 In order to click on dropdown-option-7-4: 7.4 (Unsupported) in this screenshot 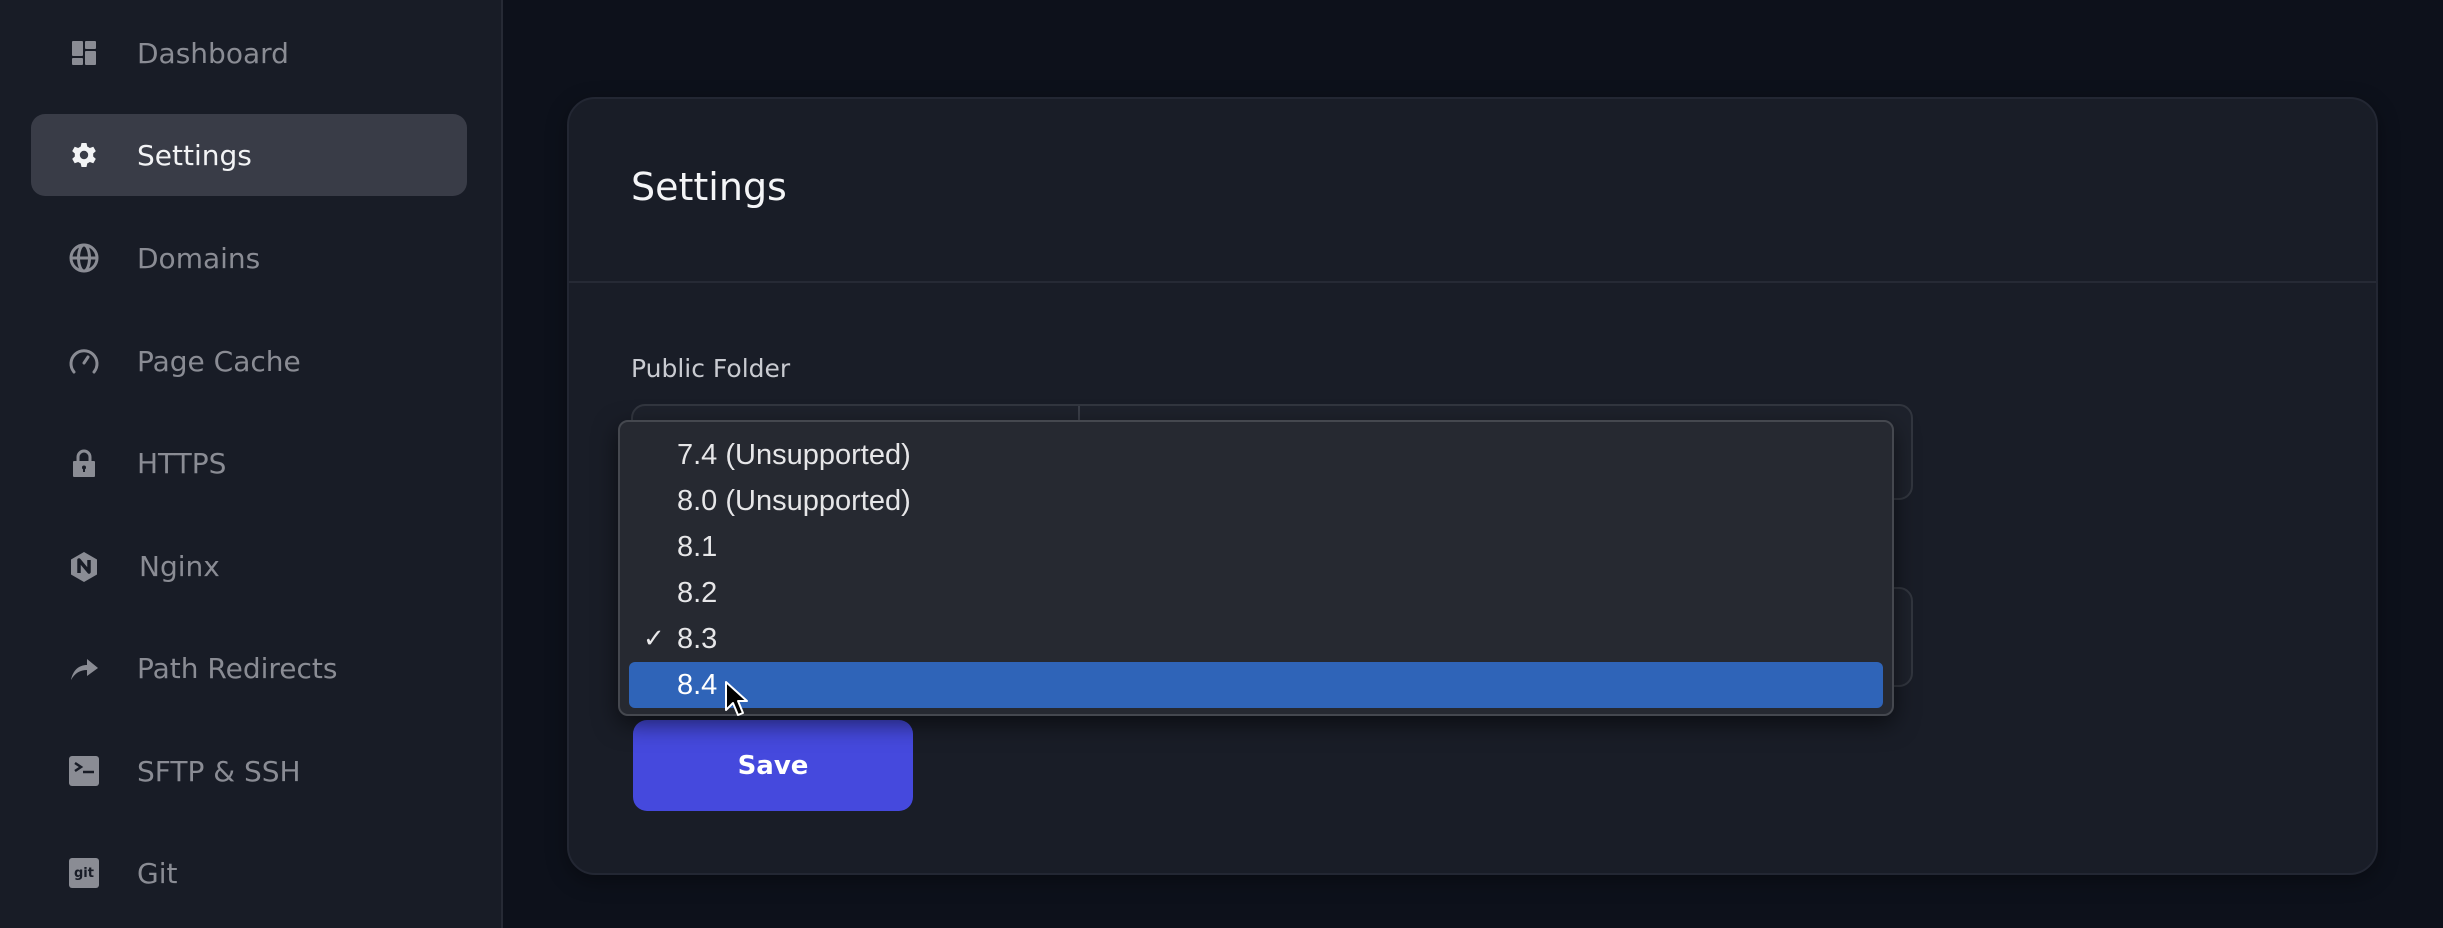, I will do `click(1256, 455)`.